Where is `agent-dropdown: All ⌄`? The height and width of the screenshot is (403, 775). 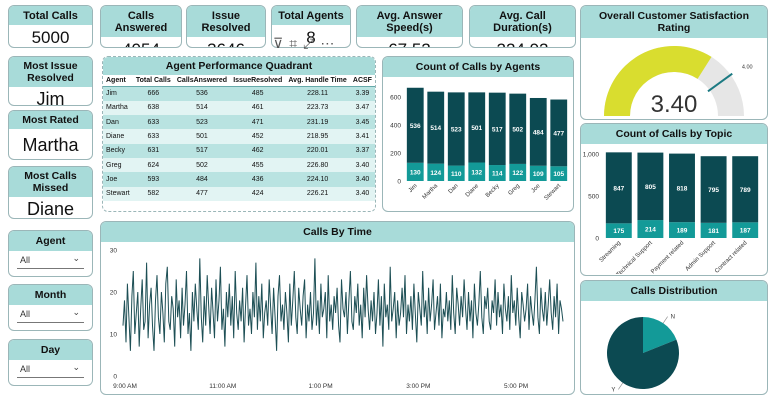 agent-dropdown: All ⌄ is located at coordinates (50, 260).